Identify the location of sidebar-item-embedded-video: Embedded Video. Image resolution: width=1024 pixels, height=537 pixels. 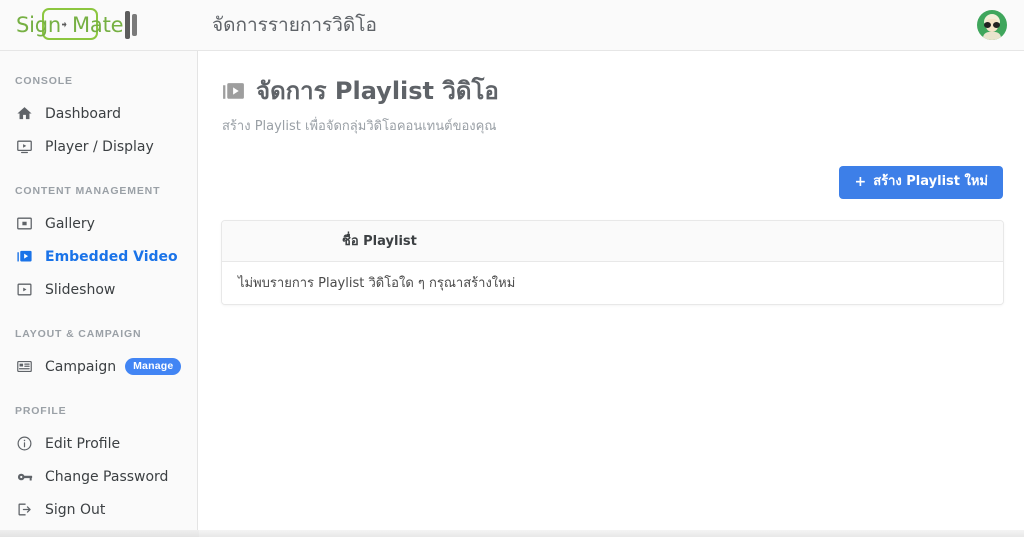
(98, 256).